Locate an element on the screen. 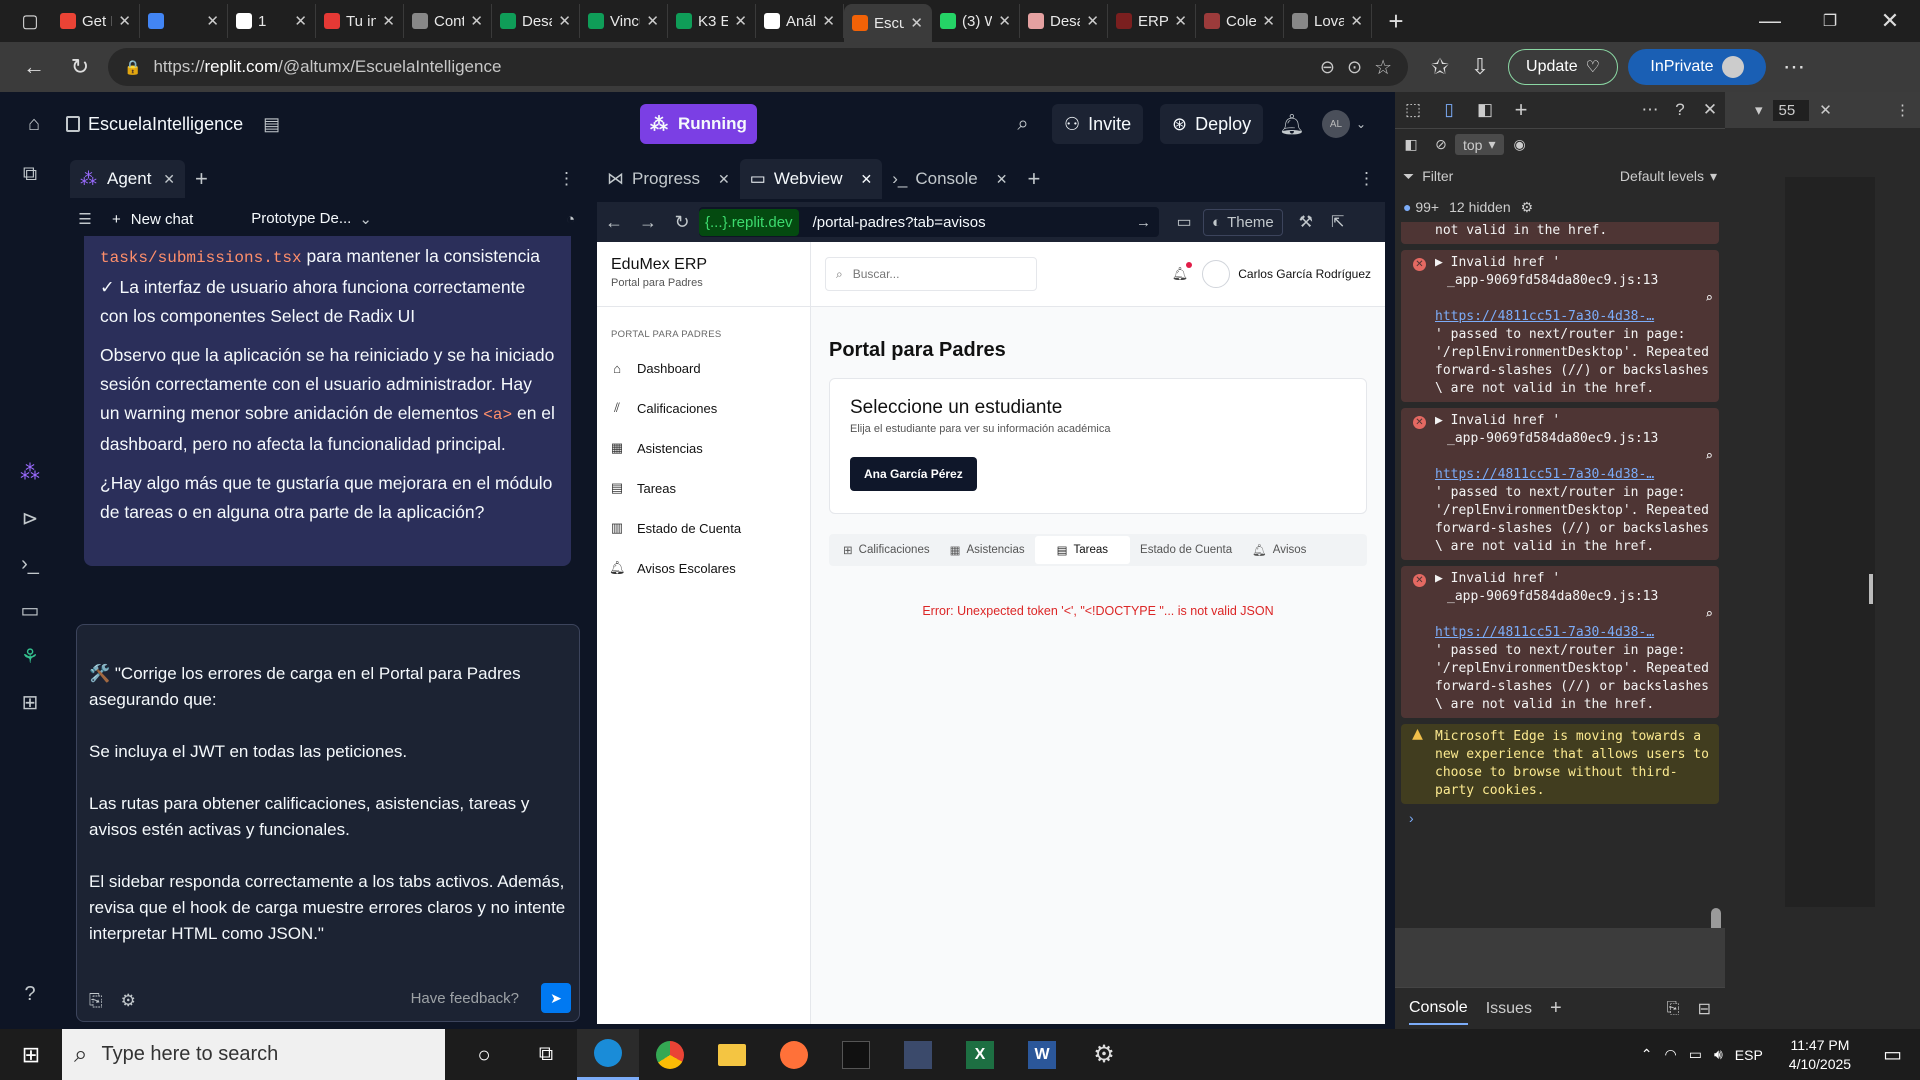 The width and height of the screenshot is (1920, 1080). user-menu: AL ⌄ is located at coordinates (1344, 124).